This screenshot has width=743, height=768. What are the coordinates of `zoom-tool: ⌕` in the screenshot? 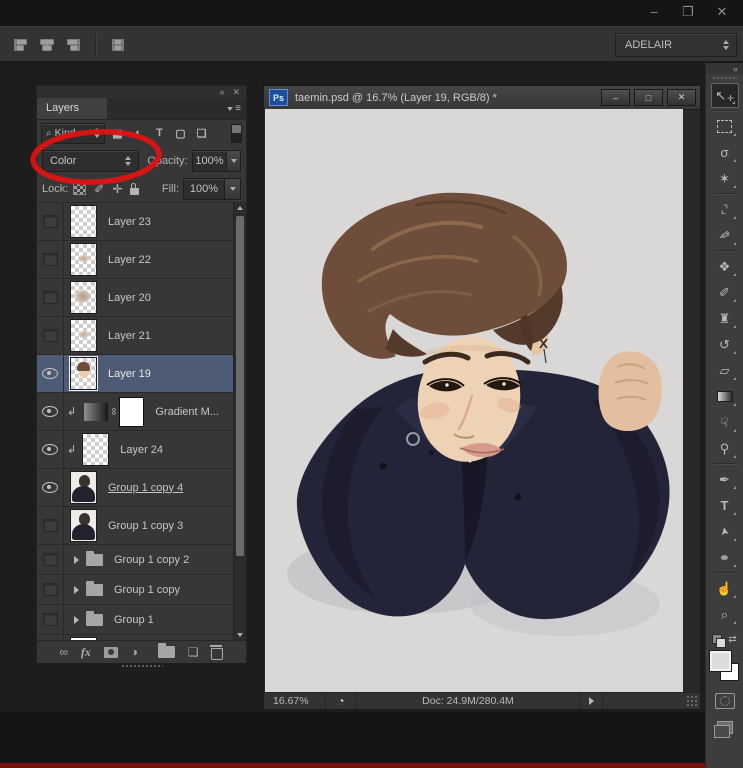 It's located at (725, 614).